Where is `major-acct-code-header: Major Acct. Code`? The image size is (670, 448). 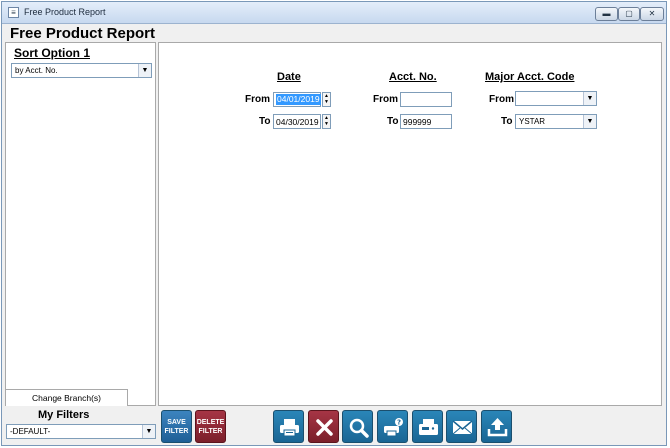 major-acct-code-header: Major Acct. Code is located at coordinates (530, 77).